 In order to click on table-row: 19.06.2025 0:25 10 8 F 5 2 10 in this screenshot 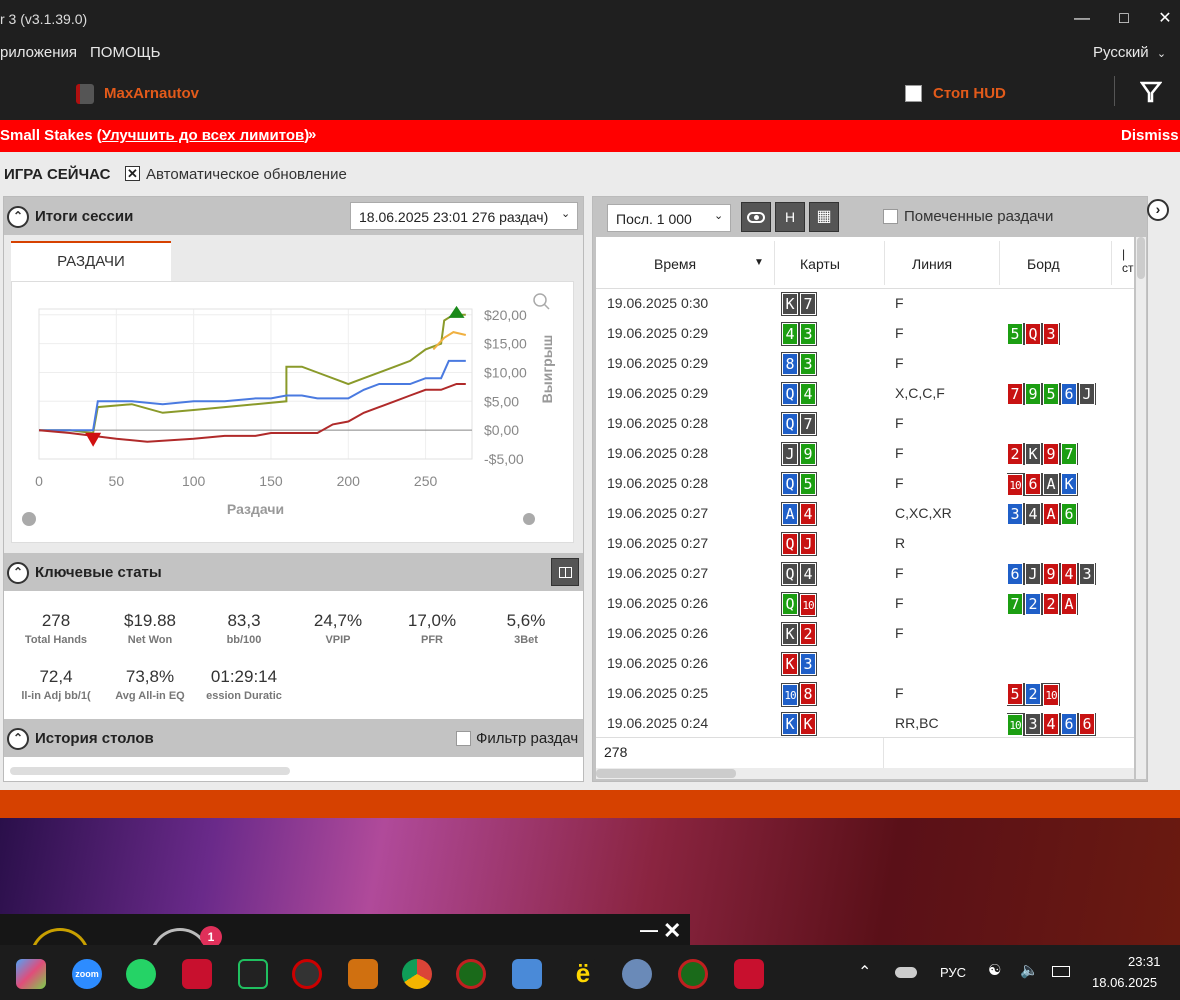, I will do `click(863, 694)`.